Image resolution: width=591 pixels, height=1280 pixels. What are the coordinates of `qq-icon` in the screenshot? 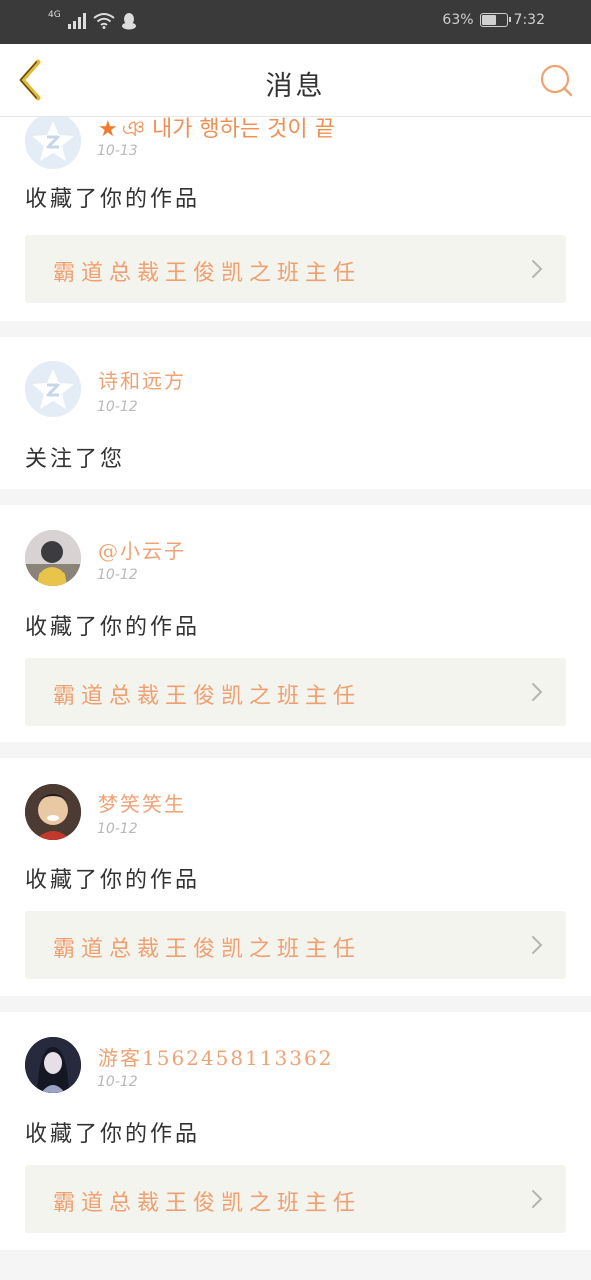 It's located at (128, 21).